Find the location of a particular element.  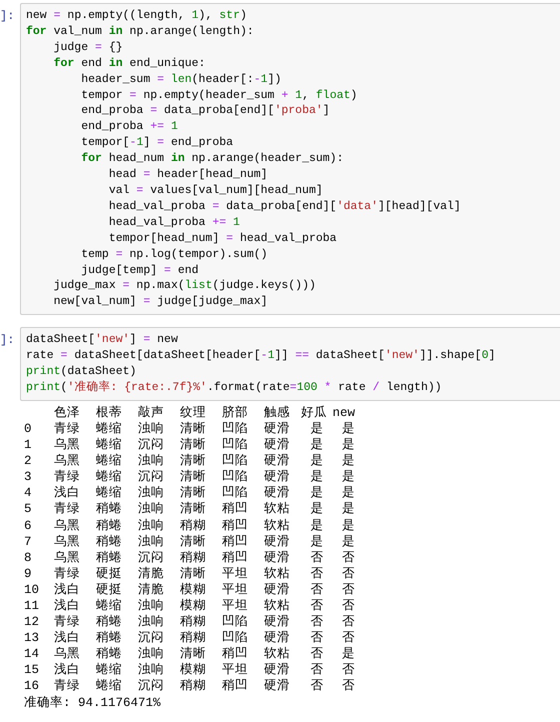

code-line: judge_max = np.max(list(judge.keys())) is located at coordinates (184, 286).